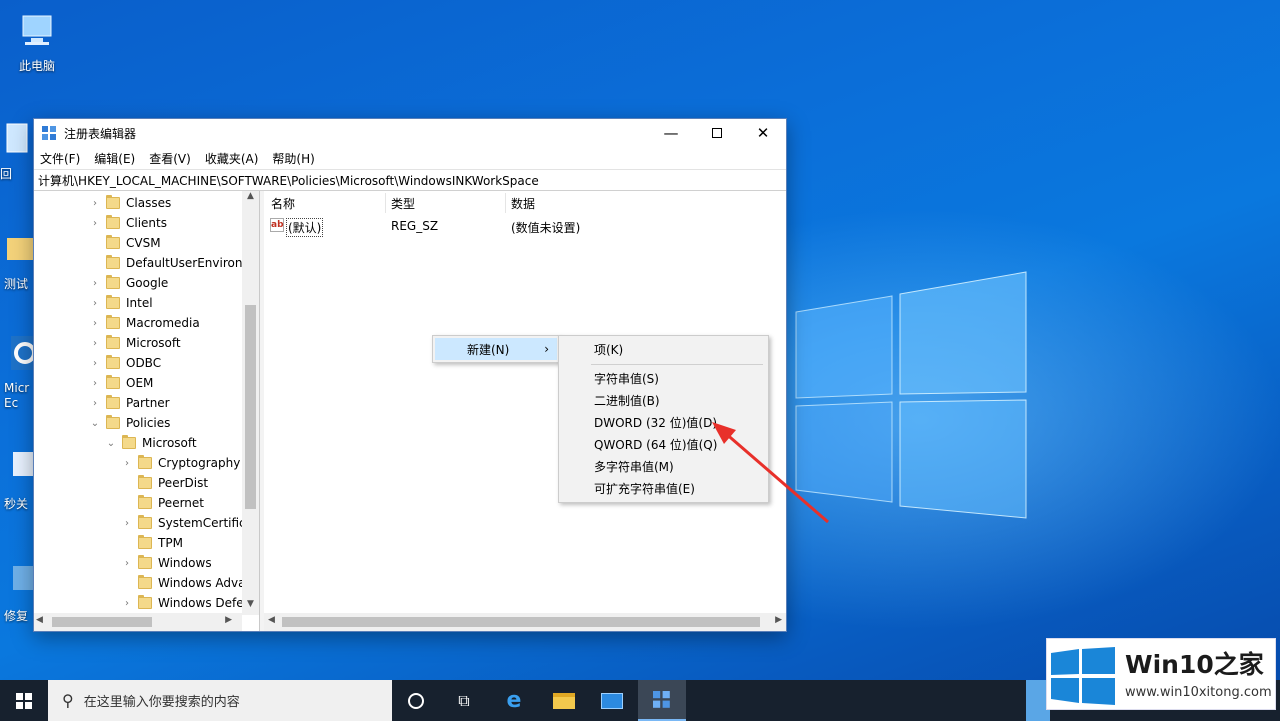 The image size is (1280, 721). Describe the element at coordinates (627, 400) in the screenshot. I see `menu-item-label: 二进制值(B)` at that location.